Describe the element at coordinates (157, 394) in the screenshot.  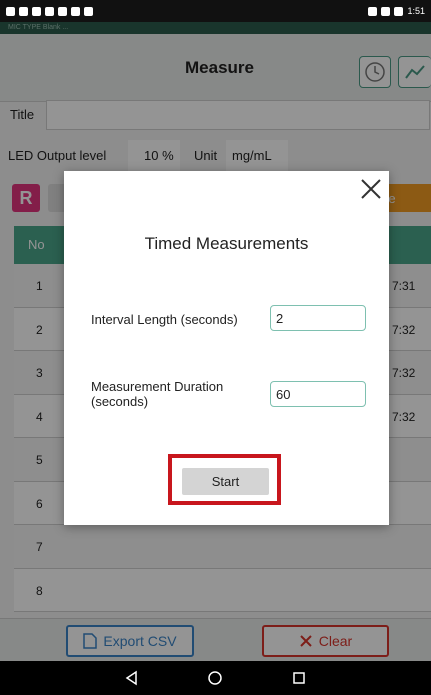
I see `measurement-duration-label: Measurement Duration (seconds)` at that location.